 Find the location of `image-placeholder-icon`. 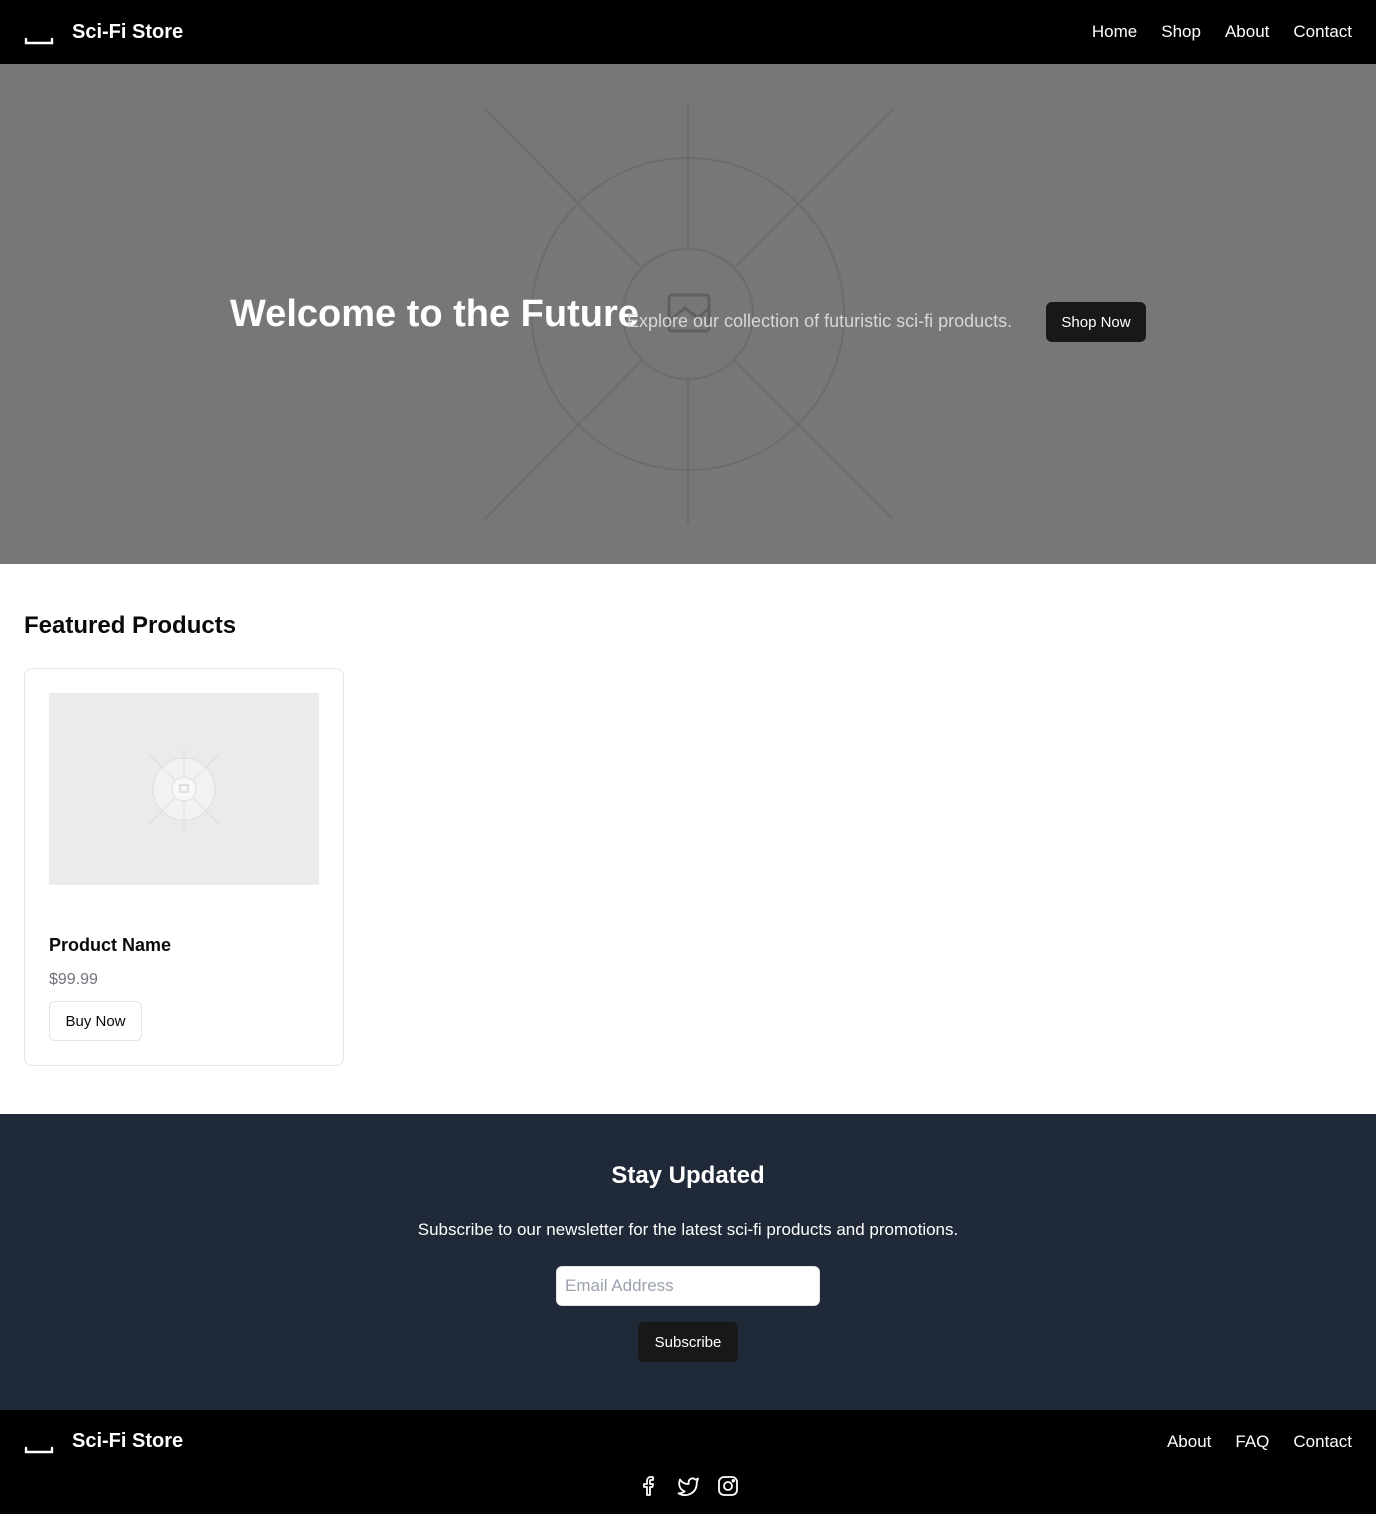

image-placeholder-icon is located at coordinates (184, 789).